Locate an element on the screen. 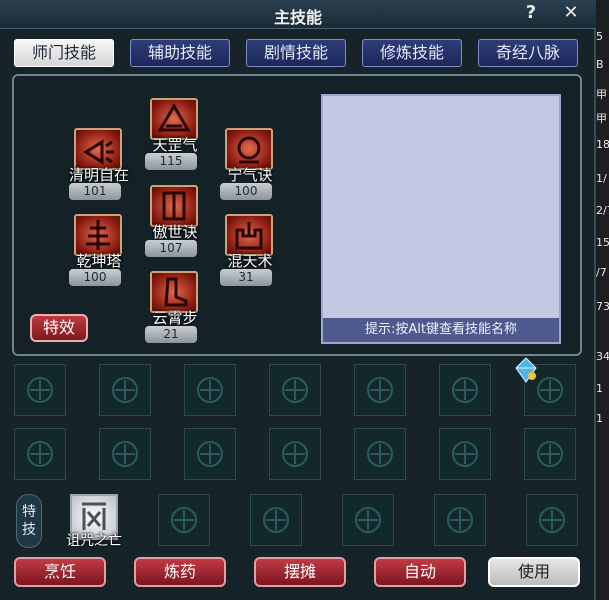  skill-ningqijue: 宁气诀 100 is located at coordinates (250, 164).